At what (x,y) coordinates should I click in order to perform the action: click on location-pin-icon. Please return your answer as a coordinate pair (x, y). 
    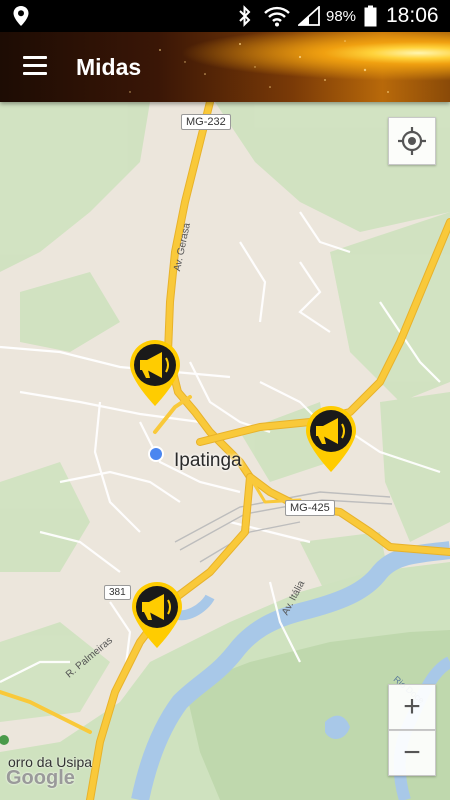
    Looking at the image, I should click on (21, 16).